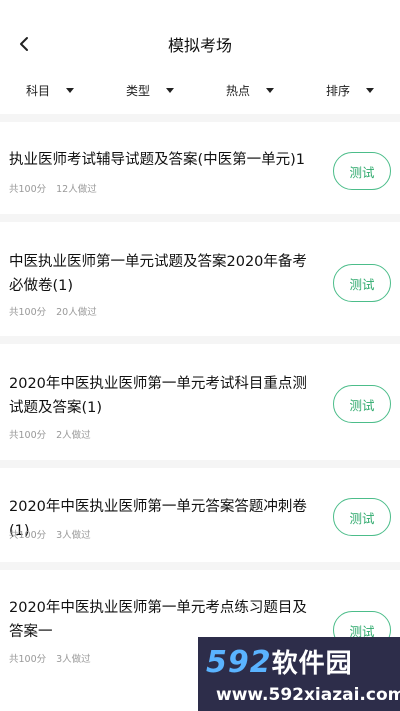  I want to click on exam-done-count: 2人做过, so click(73, 435).